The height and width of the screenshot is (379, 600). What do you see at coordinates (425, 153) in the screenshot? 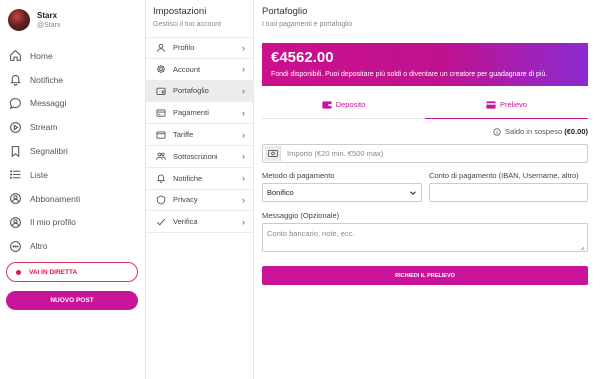
I see `amount-input: Importo (€20 min. €500 max)` at bounding box center [425, 153].